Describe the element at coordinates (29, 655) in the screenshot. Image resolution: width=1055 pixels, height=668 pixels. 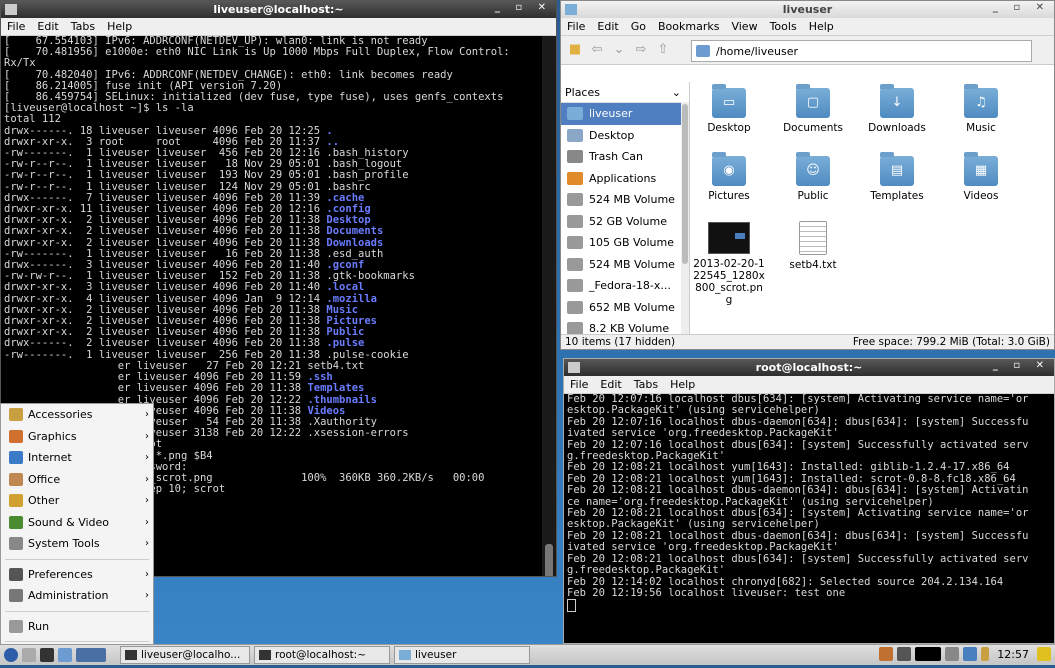
I see `files-launcher-icon` at that location.